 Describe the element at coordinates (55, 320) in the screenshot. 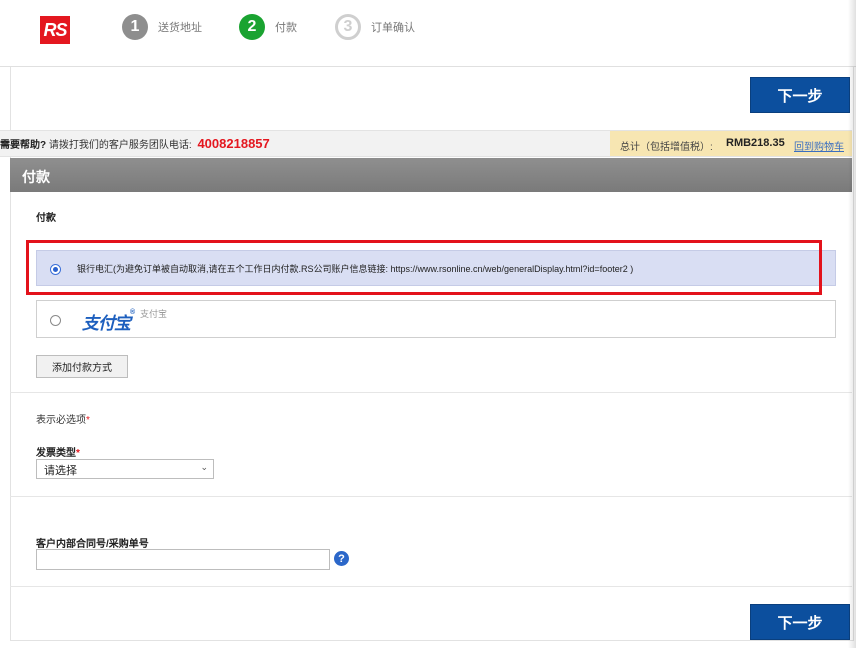

I see `alipay-radio` at that location.